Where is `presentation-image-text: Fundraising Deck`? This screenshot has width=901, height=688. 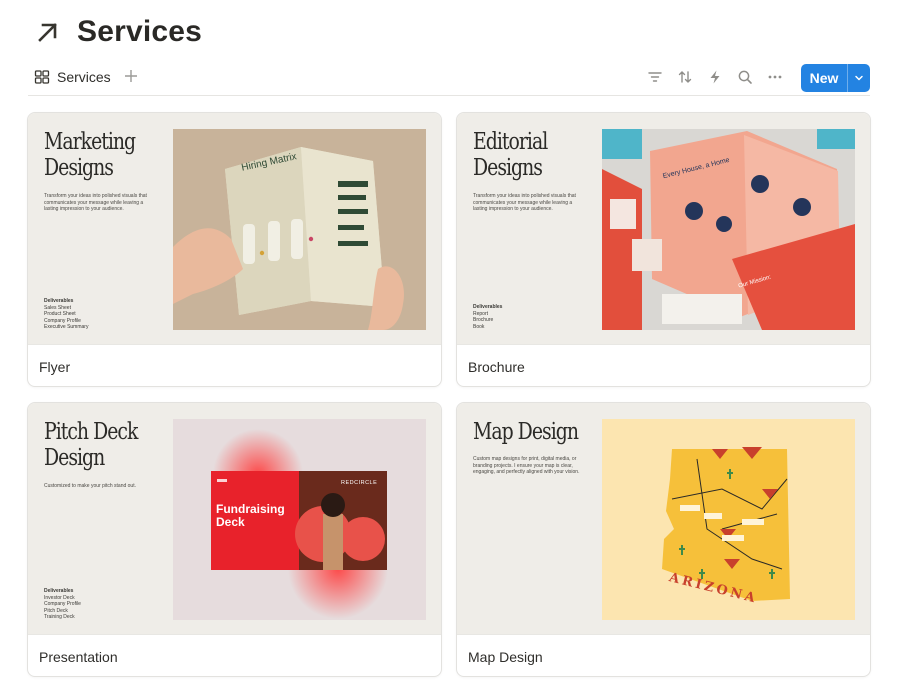 presentation-image-text: Fundraising Deck is located at coordinates (250, 515).